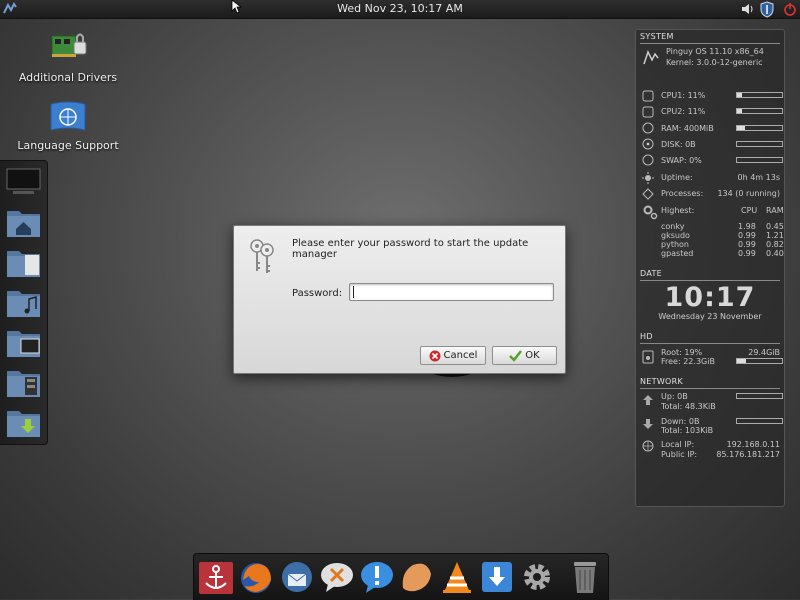 Image resolution: width=800 pixels, height=600 pixels. Describe the element at coordinates (648, 357) in the screenshot. I see `hard-drive-icon` at that location.